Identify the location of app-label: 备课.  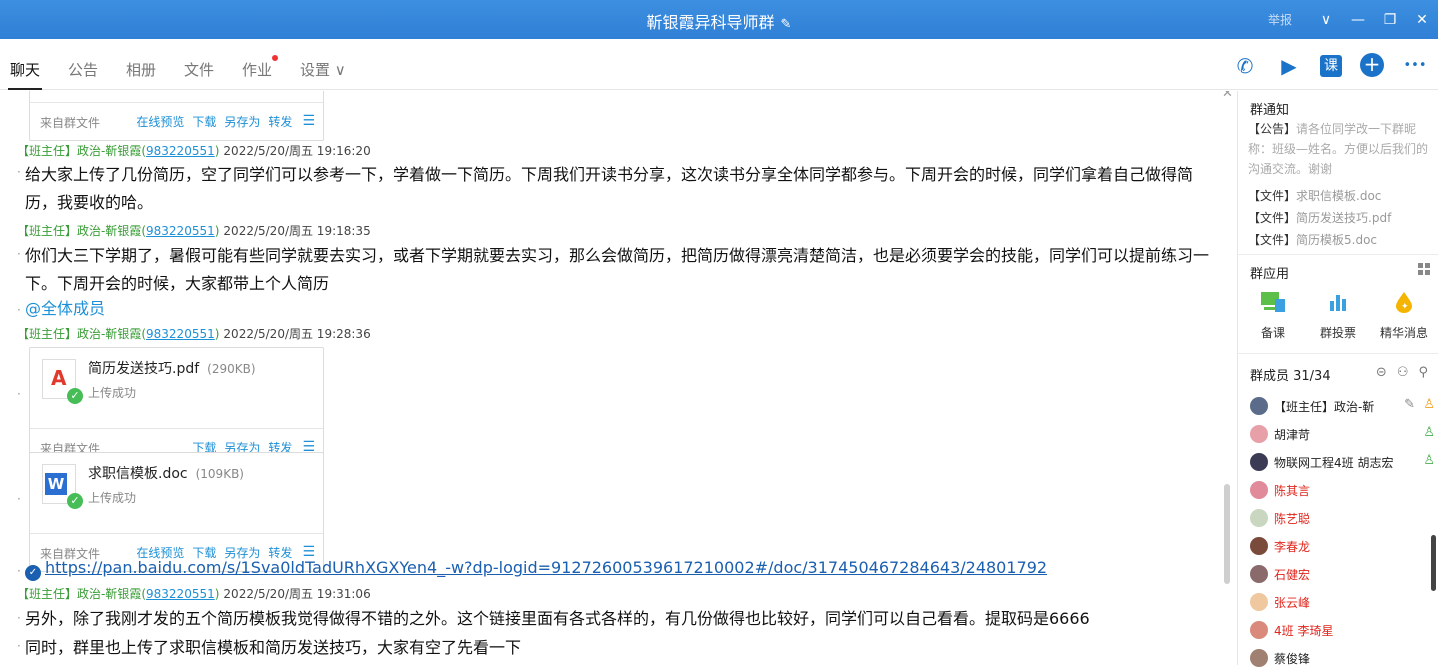
(1272, 333).